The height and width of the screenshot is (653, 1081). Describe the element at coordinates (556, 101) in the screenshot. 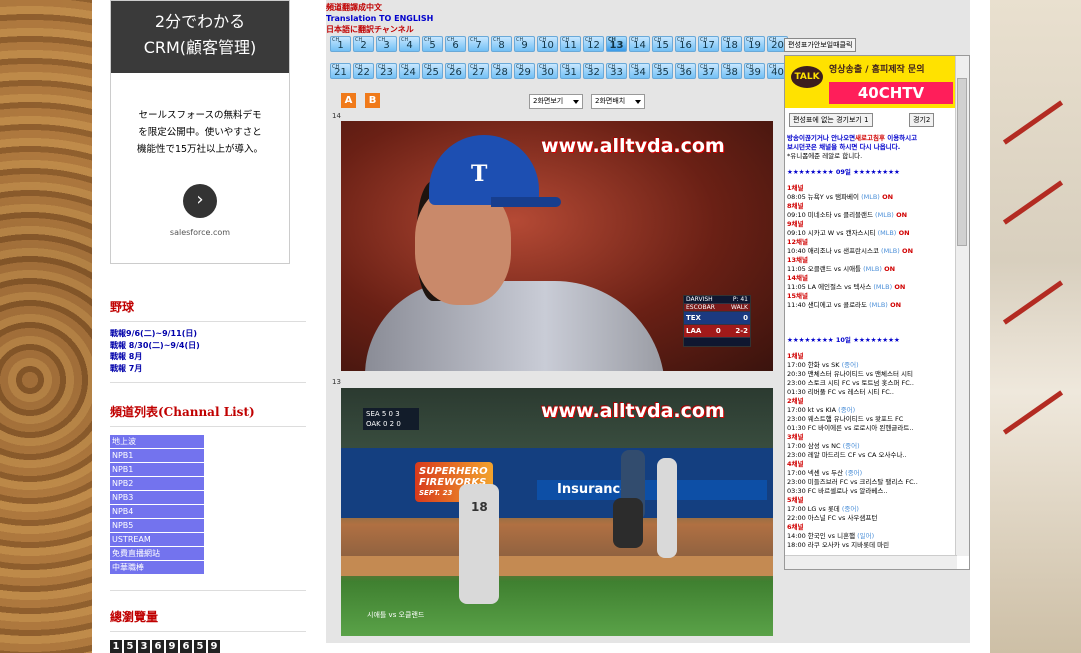

I see `dual-view-select: 2화면보기` at that location.